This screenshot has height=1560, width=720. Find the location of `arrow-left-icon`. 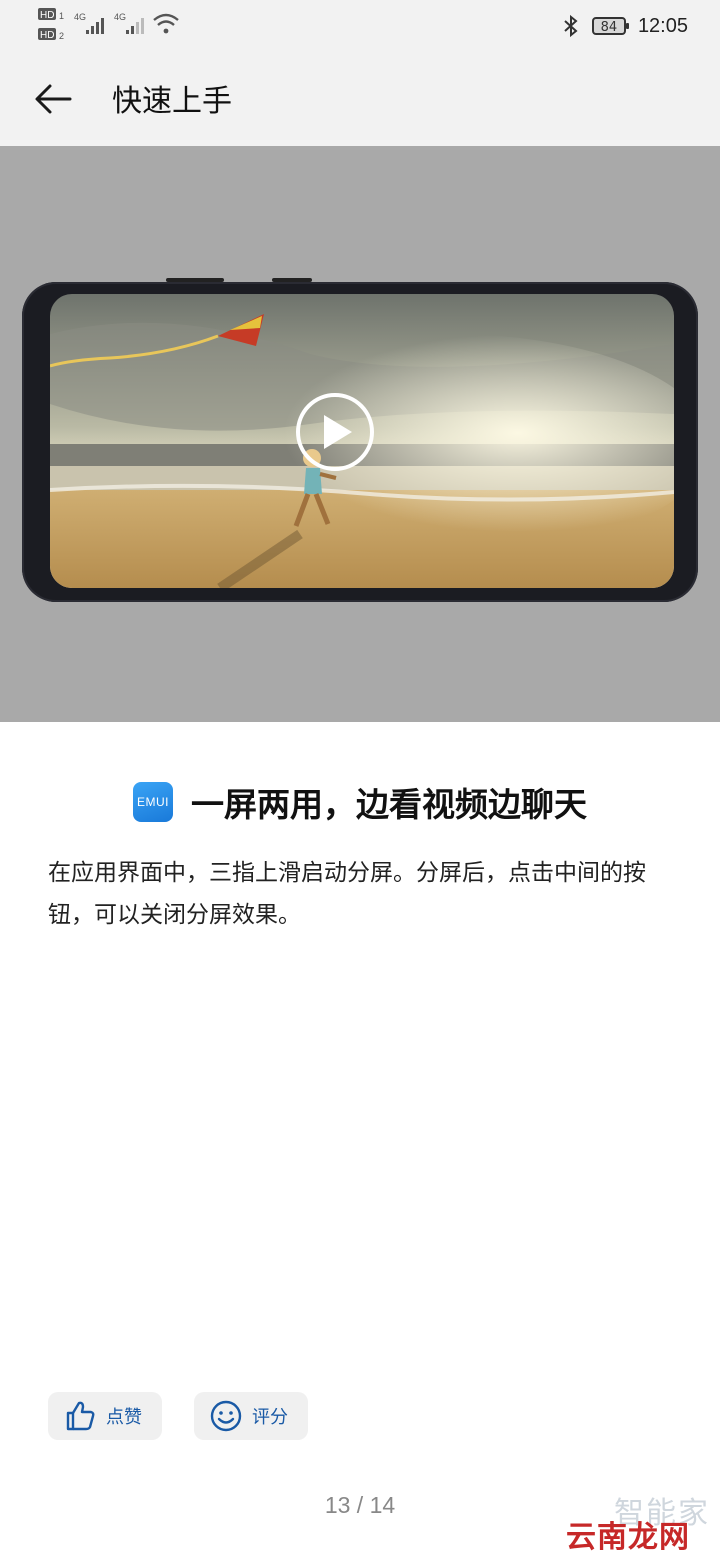

arrow-left-icon is located at coordinates (53, 99).